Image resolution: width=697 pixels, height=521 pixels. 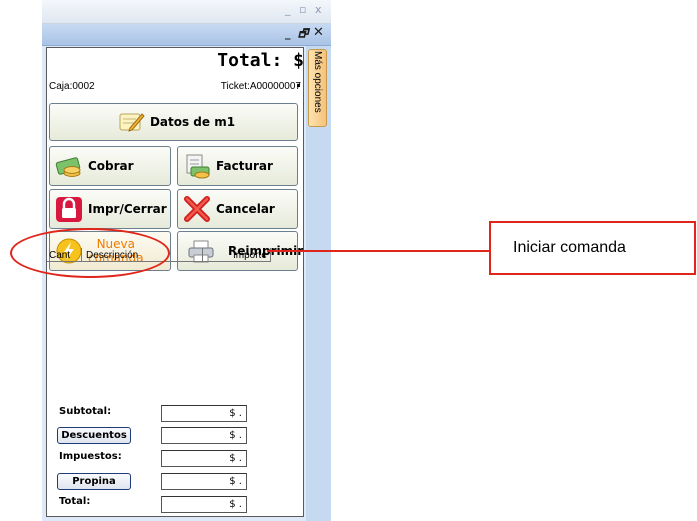 I want to click on background-minimize-button: _, so click(x=288, y=10).